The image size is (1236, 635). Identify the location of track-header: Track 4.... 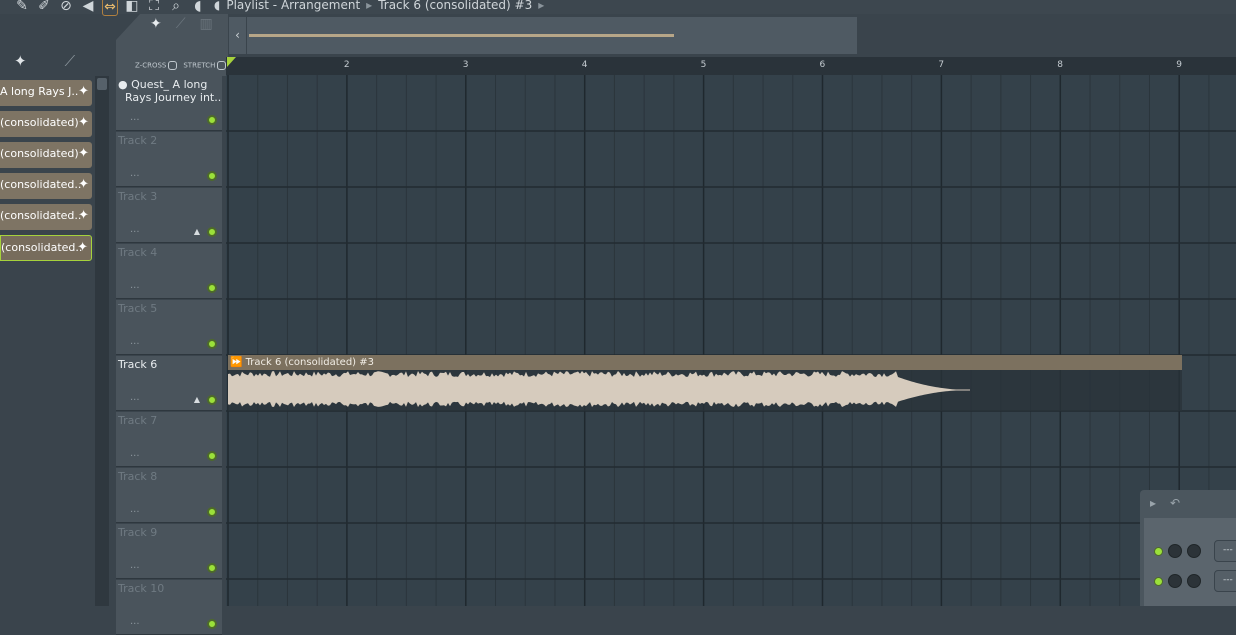
(169, 271).